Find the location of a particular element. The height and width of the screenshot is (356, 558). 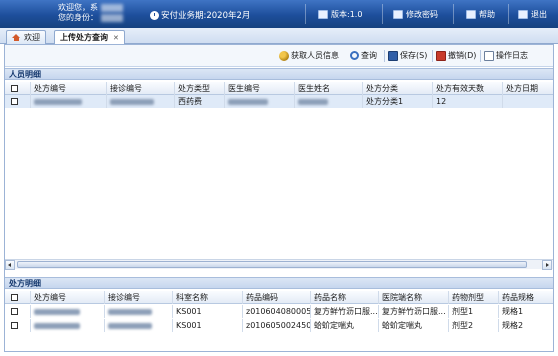

cell-spec: 规格2 is located at coordinates (513, 325).